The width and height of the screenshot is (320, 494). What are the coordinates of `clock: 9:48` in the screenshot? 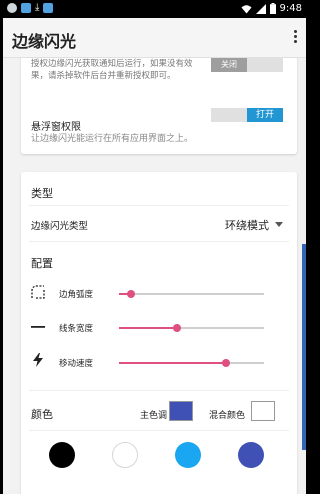 It's located at (290, 8).